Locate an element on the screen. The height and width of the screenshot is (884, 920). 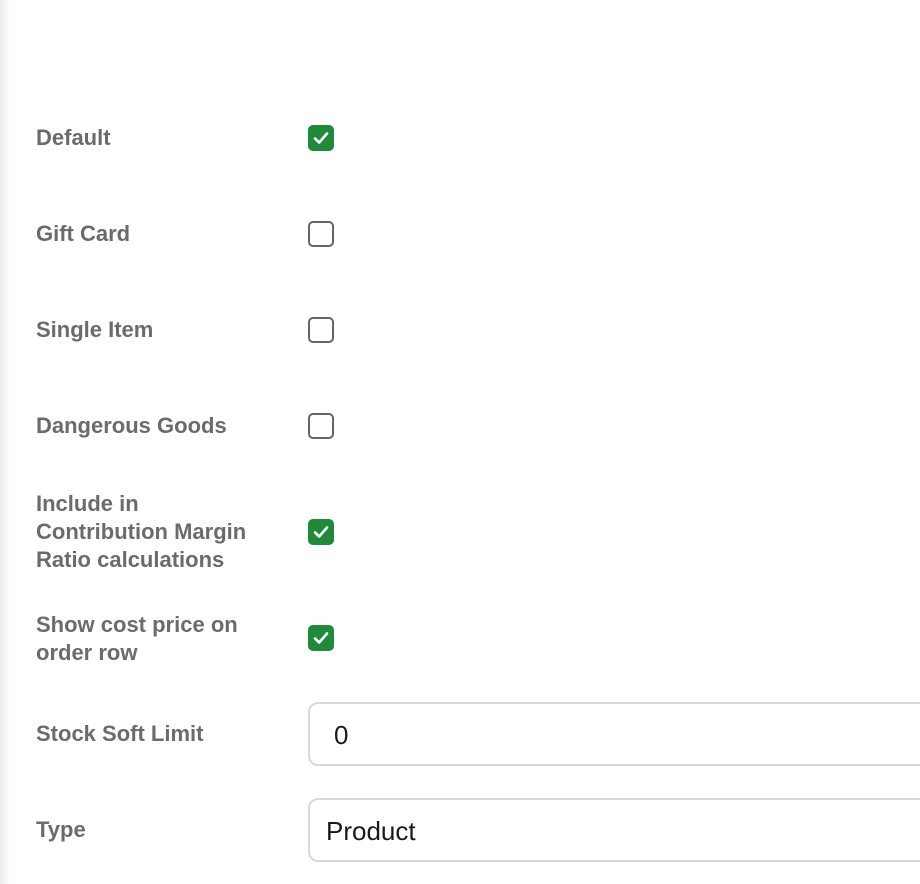
stock-soft-limit-value: 0 is located at coordinates (341, 735).